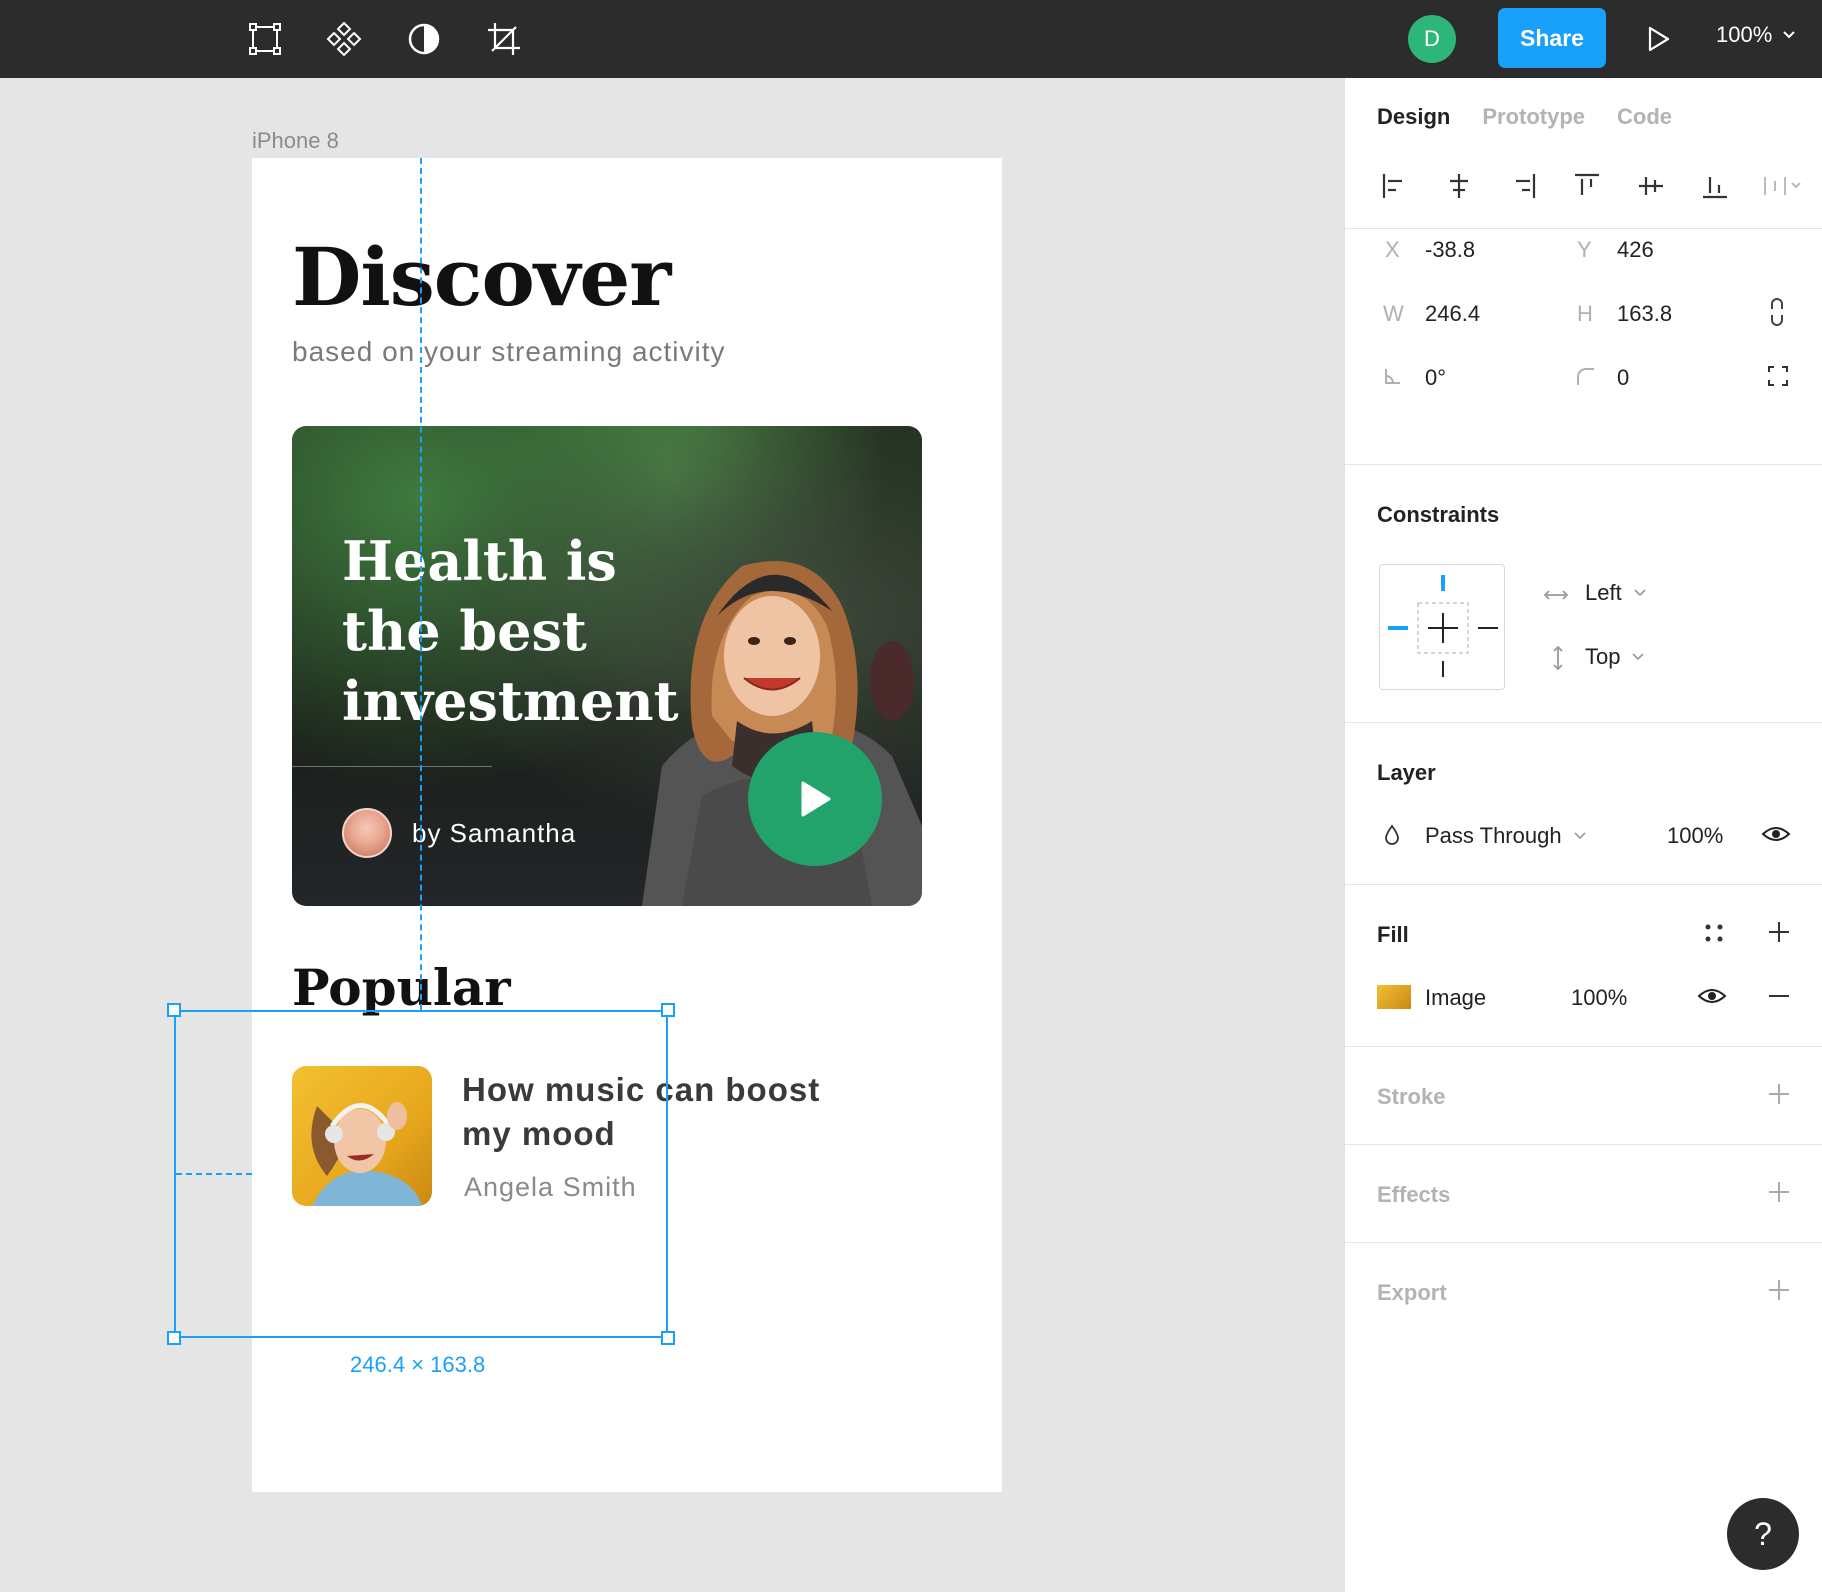 The width and height of the screenshot is (1822, 1592). I want to click on rotation-input: 0°, so click(1435, 378).